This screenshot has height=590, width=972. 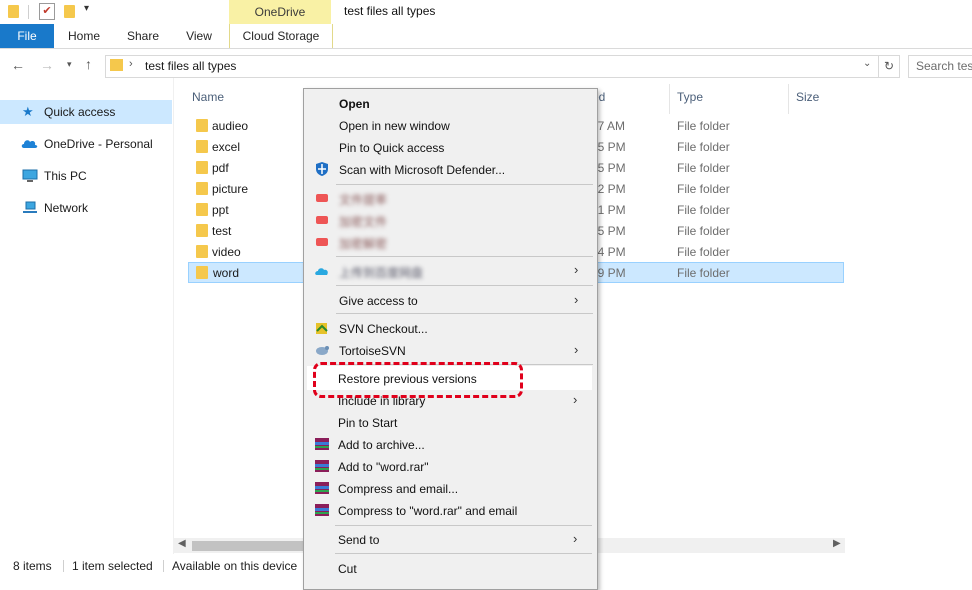 I want to click on status-item-count: 8 items, so click(x=32, y=566).